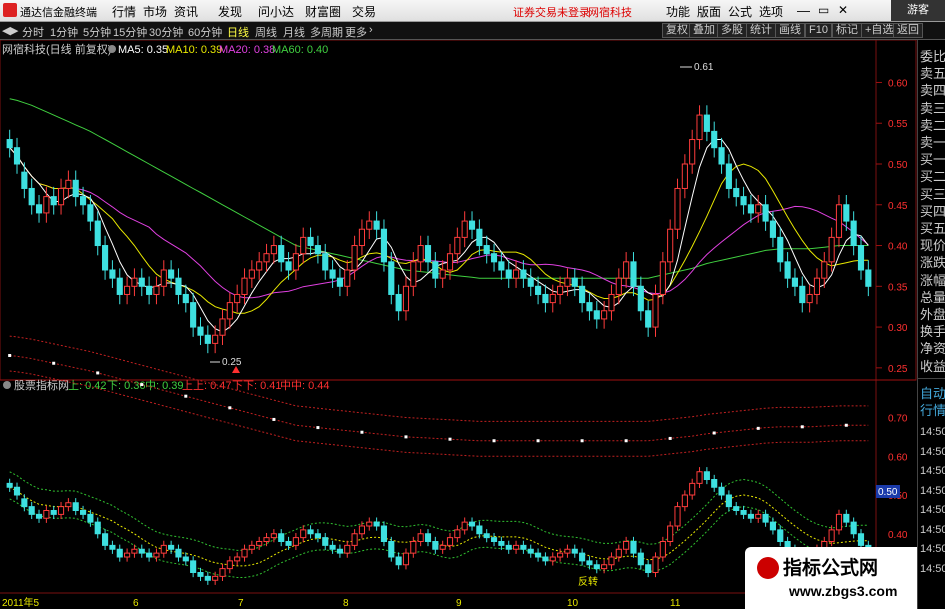  Describe the element at coordinates (678, 11) in the screenshot. I see `menu-function: 功能` at that location.